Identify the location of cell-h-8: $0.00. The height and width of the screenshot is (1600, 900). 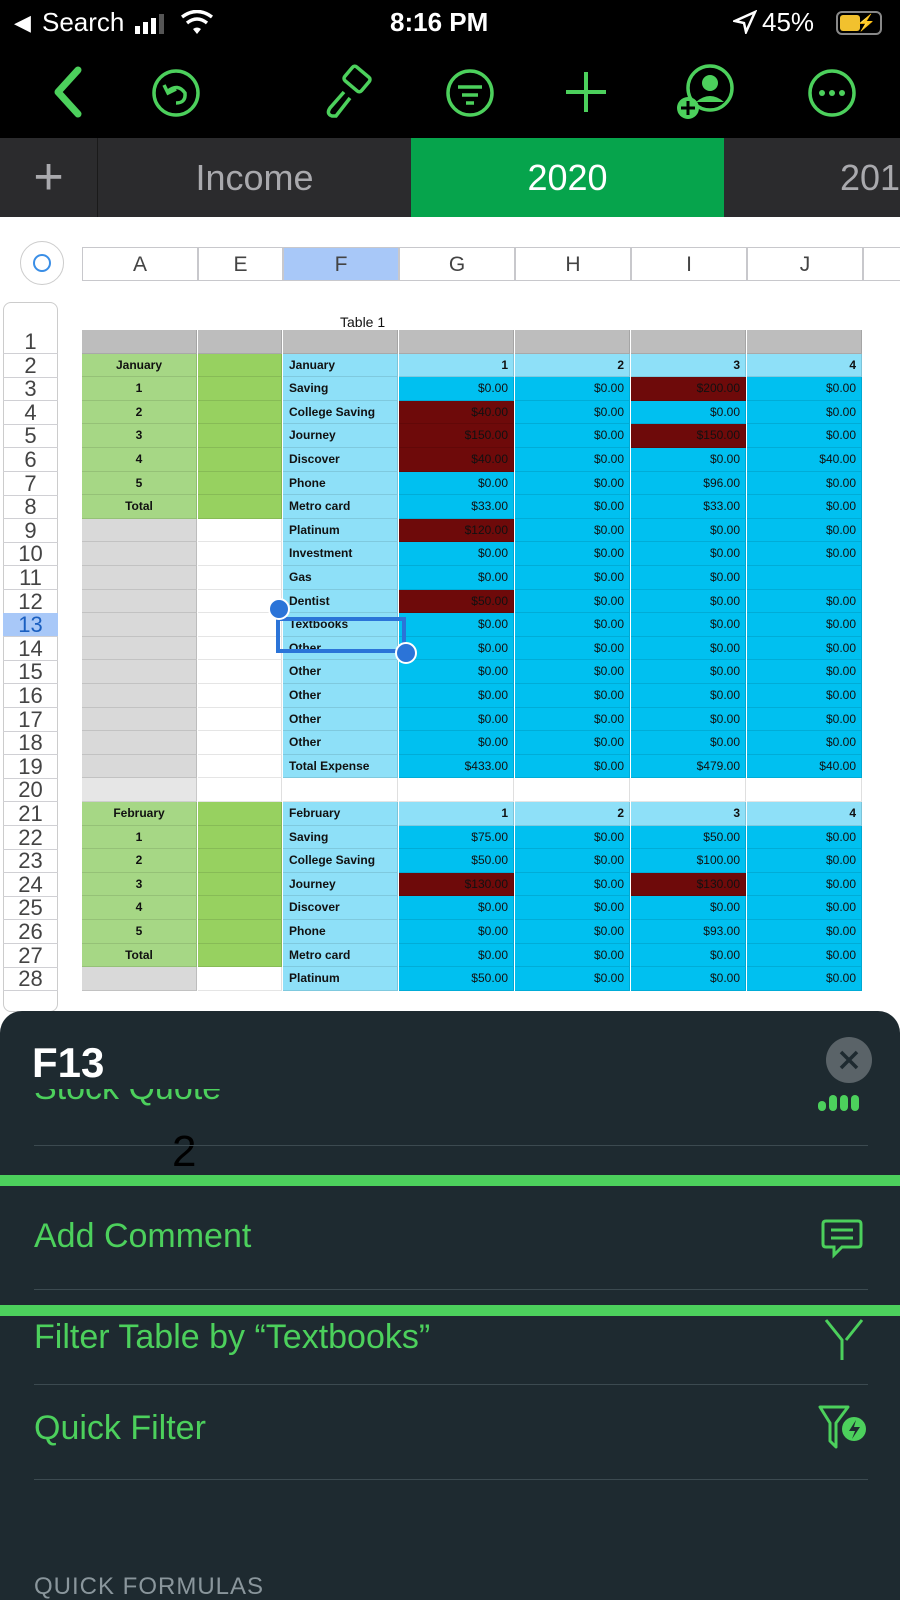
(572, 507).